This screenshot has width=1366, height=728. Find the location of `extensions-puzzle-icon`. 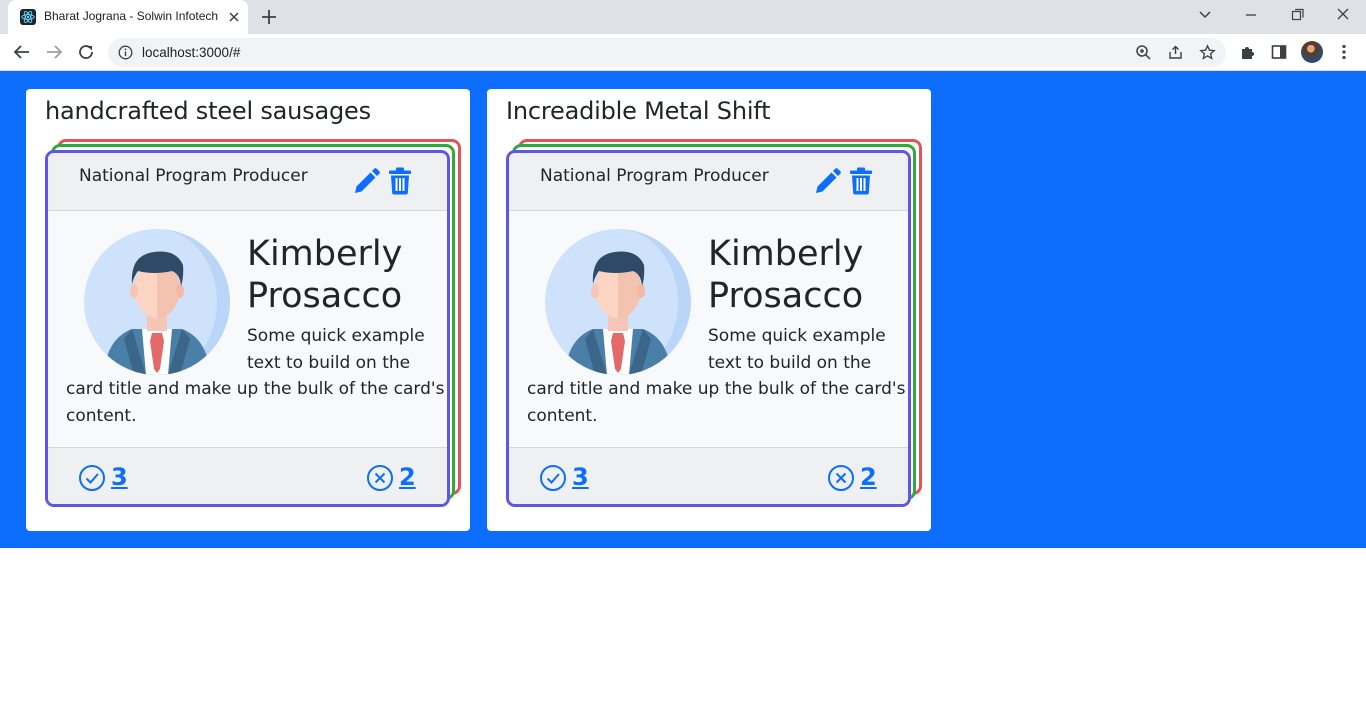

extensions-puzzle-icon is located at coordinates (1248, 52).